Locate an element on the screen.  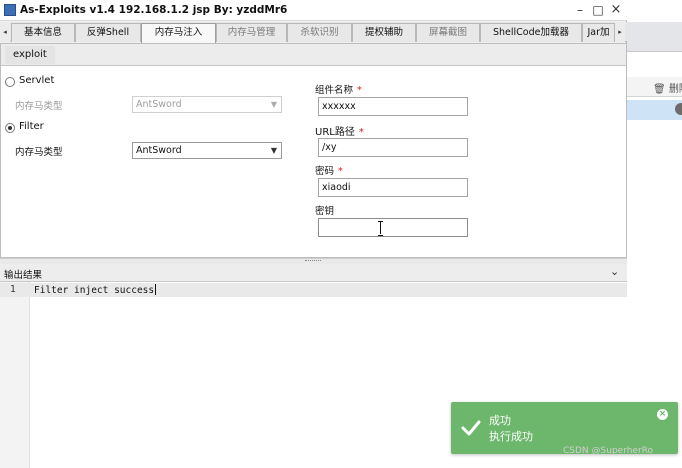
delete-button: 🗑 删除 is located at coordinates (667, 87).